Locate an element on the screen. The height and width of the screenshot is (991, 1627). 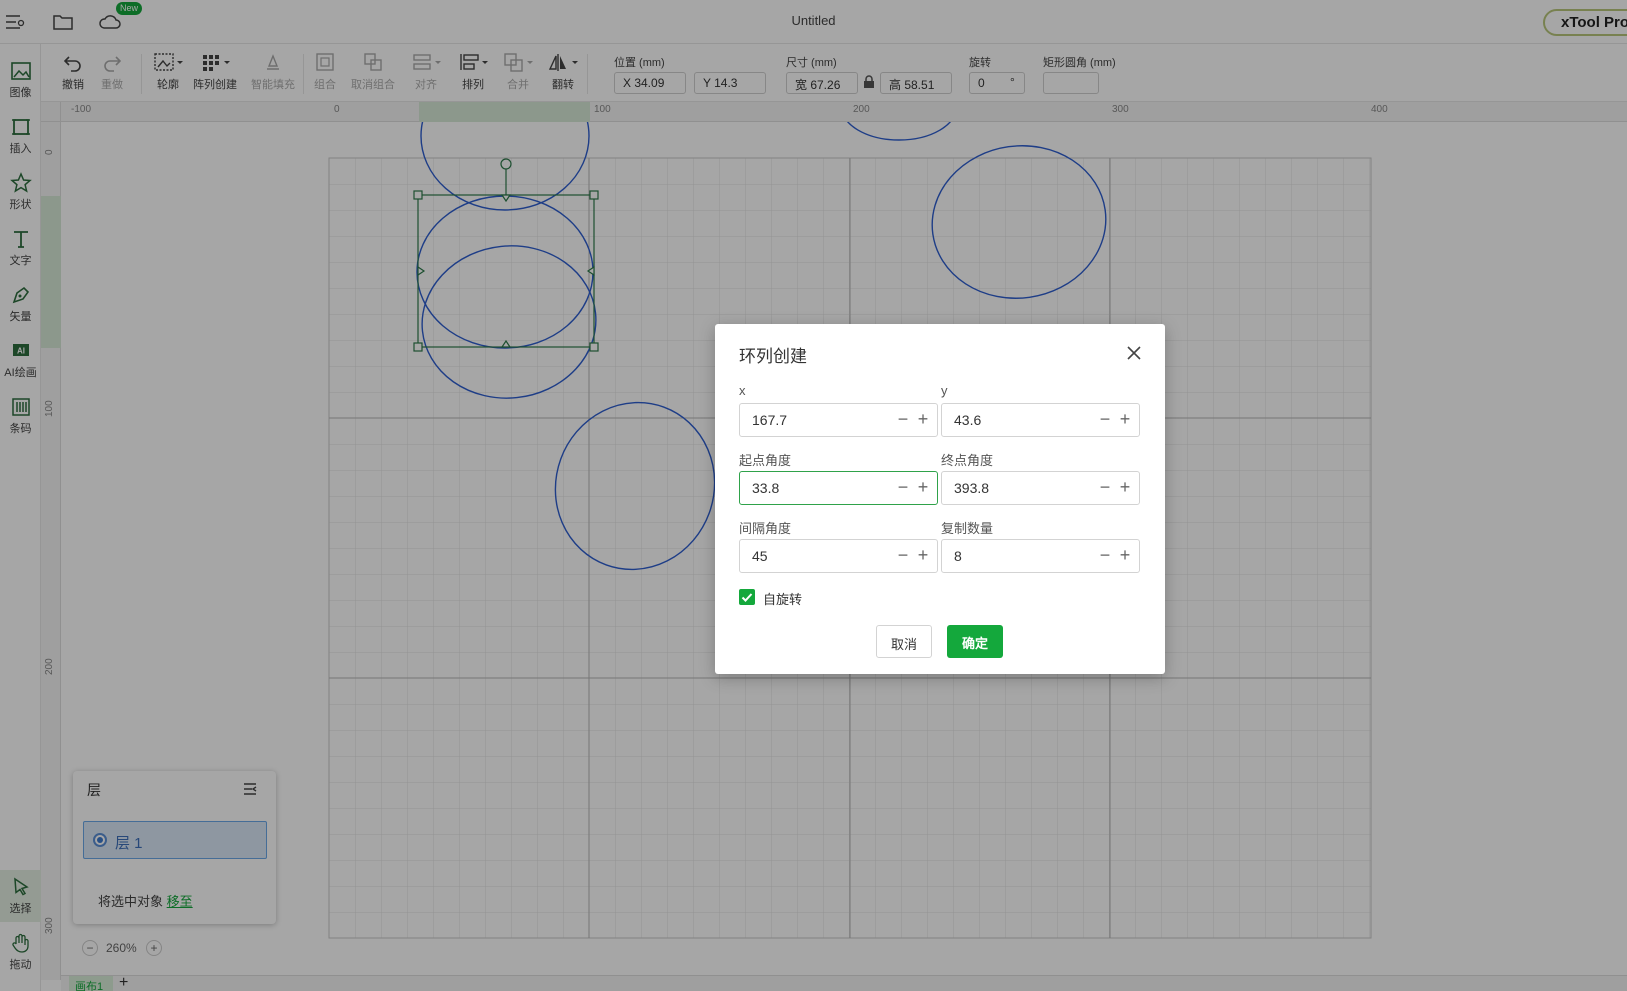
y-input is located at coordinates (1013, 420).